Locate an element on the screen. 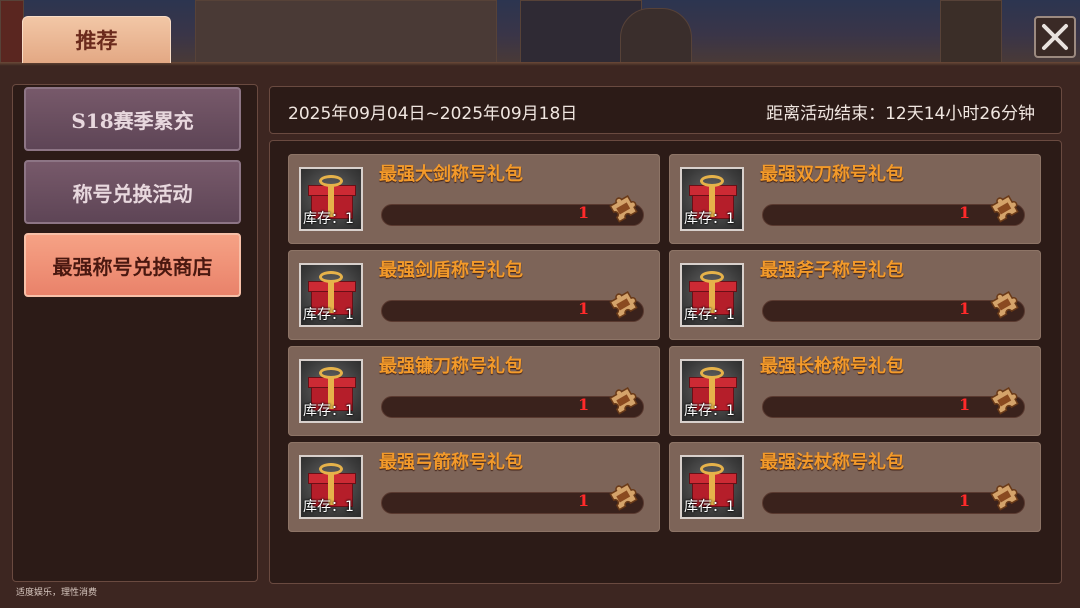 Image resolution: width=1080 pixels, height=608 pixels. tab-recommend-label: 推荐 is located at coordinates (96, 40).